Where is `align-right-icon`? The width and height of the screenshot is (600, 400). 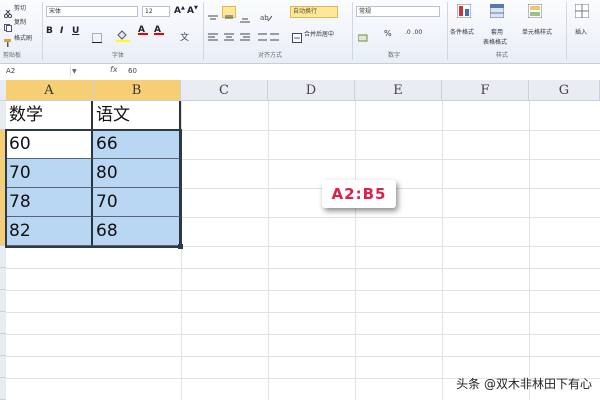 align-right-icon is located at coordinates (245, 34).